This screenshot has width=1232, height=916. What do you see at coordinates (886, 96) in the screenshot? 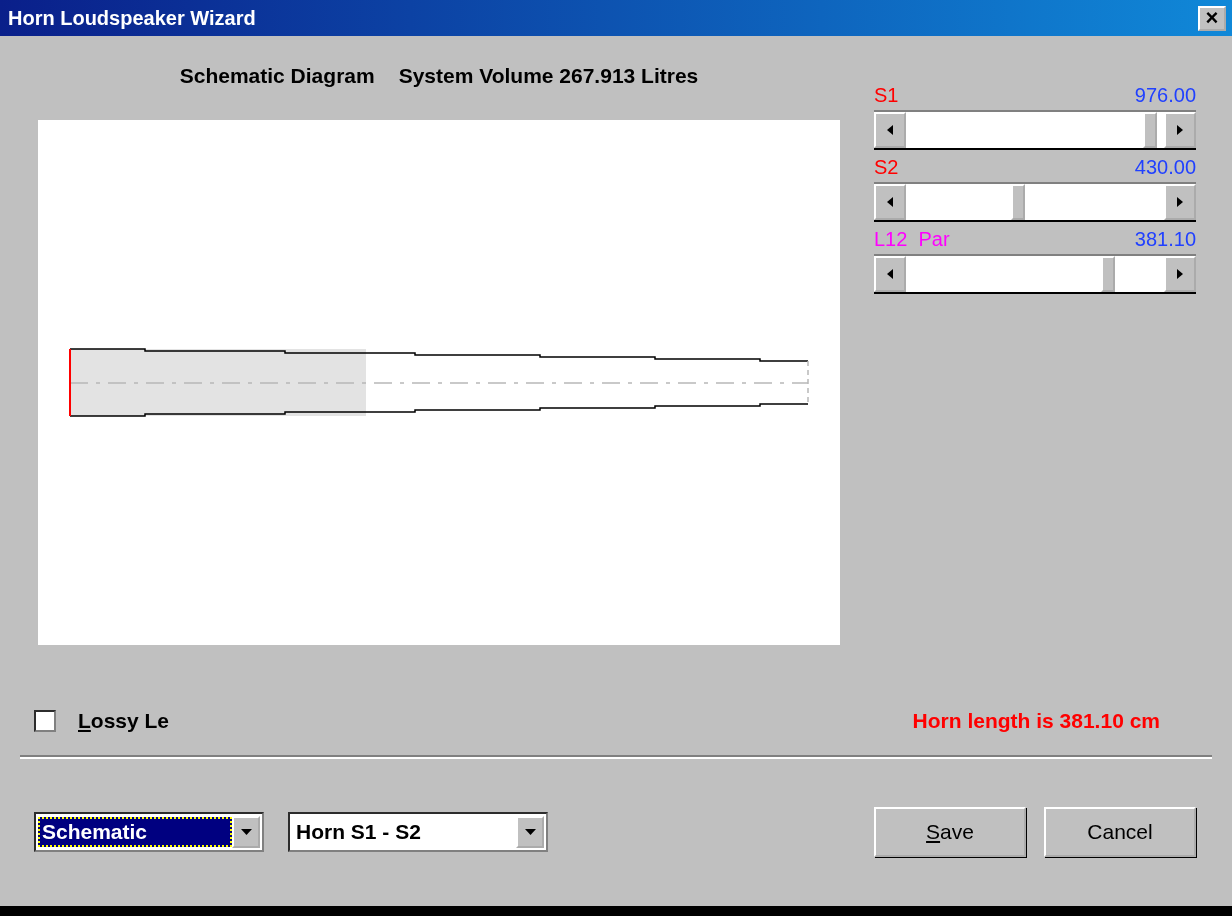
I see `slider-label: S1` at bounding box center [886, 96].